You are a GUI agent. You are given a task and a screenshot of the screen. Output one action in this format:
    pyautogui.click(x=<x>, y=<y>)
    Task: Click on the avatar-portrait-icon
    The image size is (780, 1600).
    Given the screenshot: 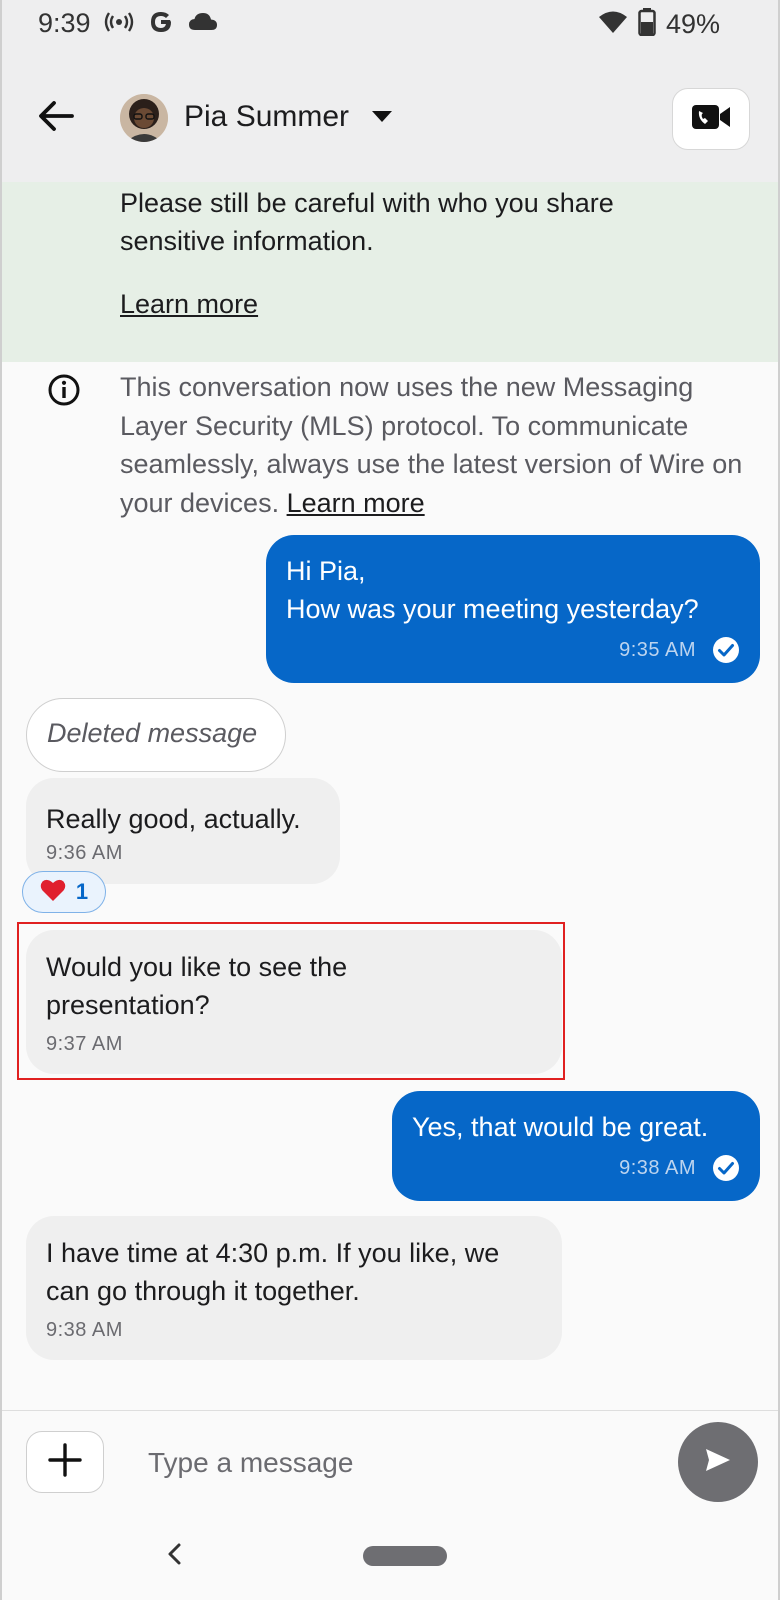 What is the action you would take?
    pyautogui.click(x=144, y=118)
    